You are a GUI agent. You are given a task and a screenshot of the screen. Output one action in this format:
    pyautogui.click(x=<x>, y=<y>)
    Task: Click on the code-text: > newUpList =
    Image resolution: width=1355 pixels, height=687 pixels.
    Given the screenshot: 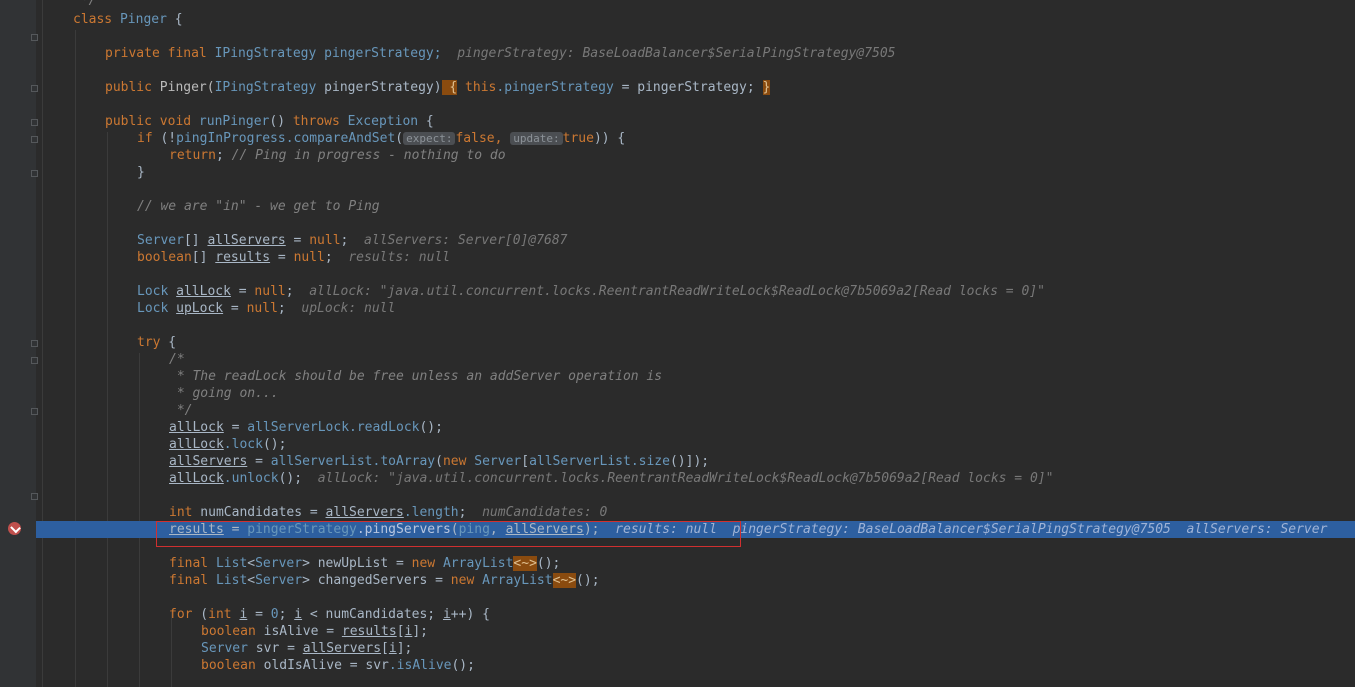 What is the action you would take?
    pyautogui.click(x=357, y=563)
    